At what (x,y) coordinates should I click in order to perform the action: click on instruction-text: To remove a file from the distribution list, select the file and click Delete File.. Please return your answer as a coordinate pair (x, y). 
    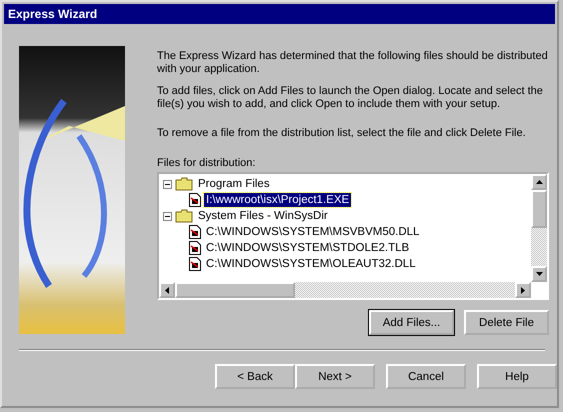
    Looking at the image, I should click on (342, 133).